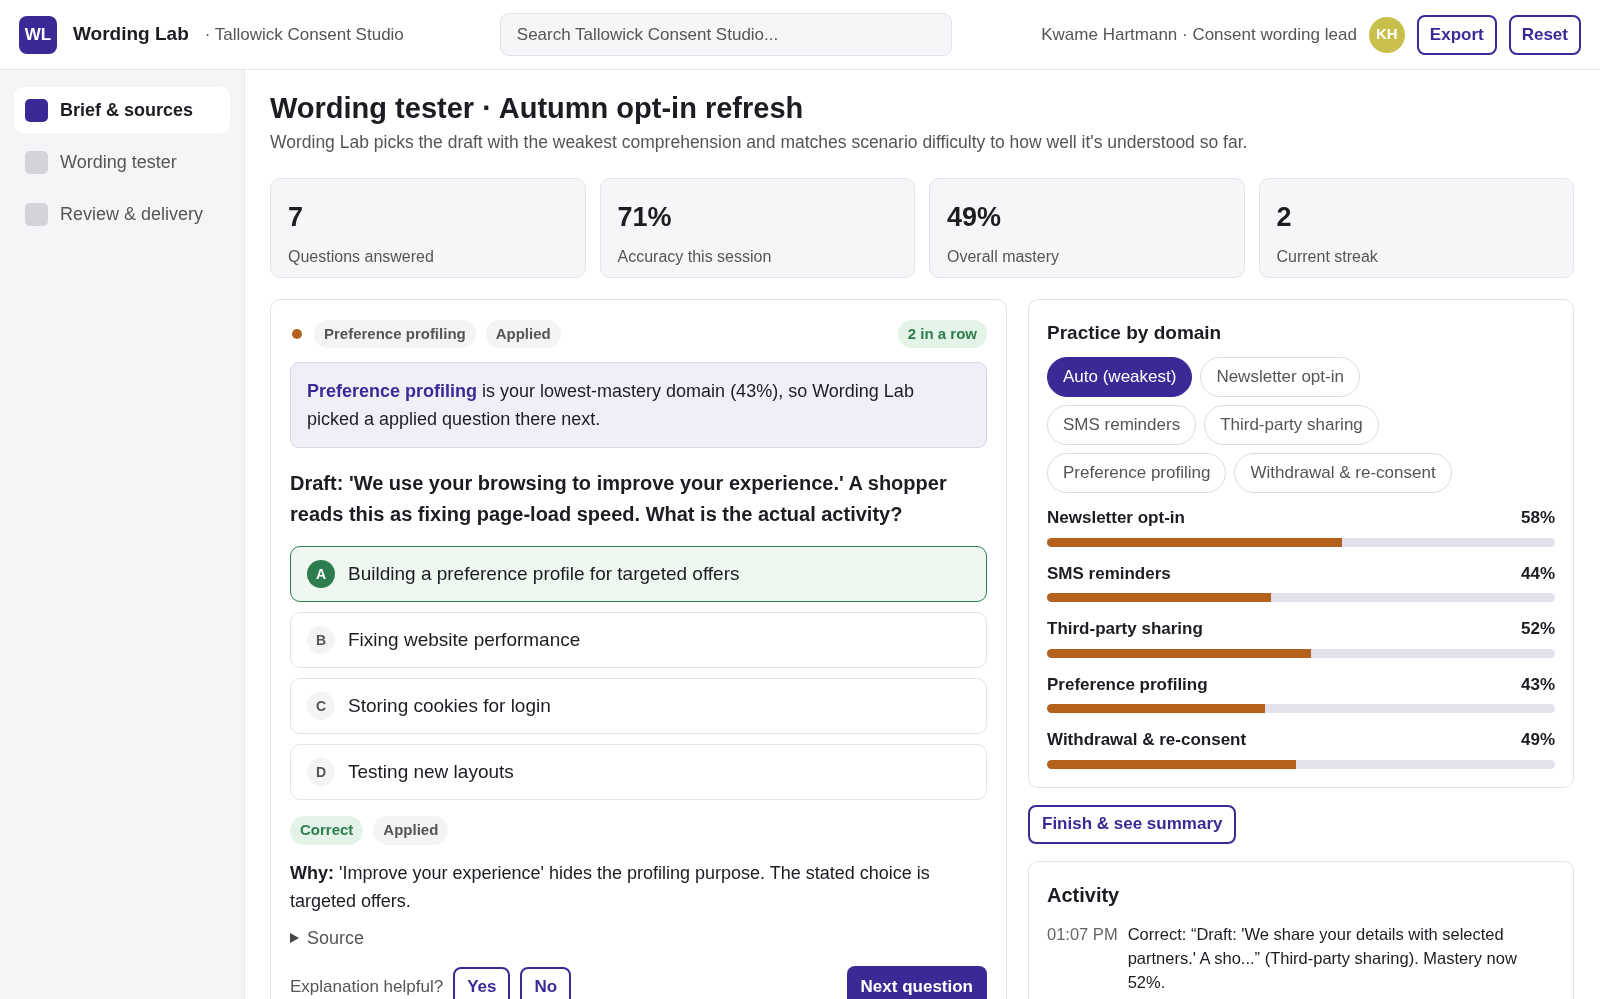 This screenshot has height=999, width=1600. I want to click on sidebar-item: Review & delivery, so click(122, 214).